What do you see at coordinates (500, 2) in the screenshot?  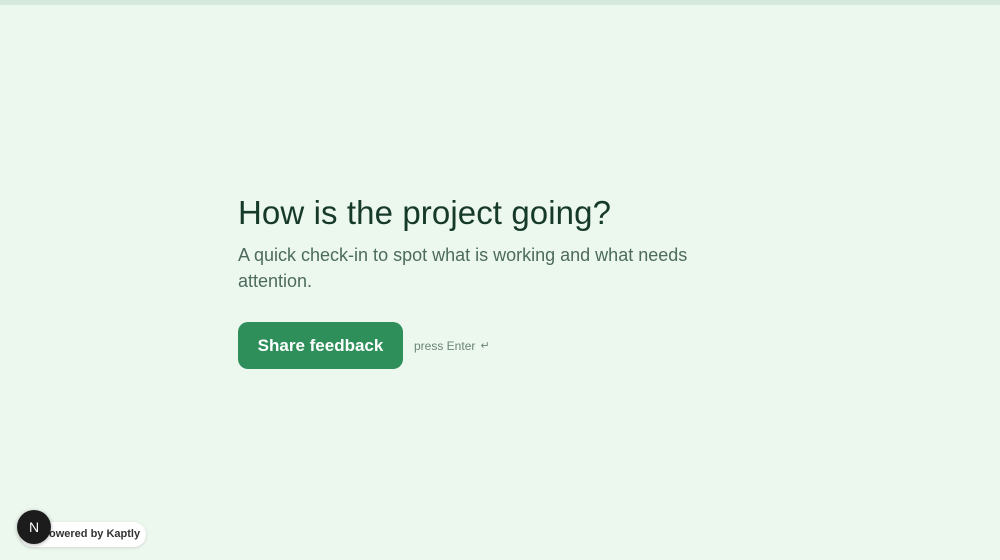 I see `progress-bar` at bounding box center [500, 2].